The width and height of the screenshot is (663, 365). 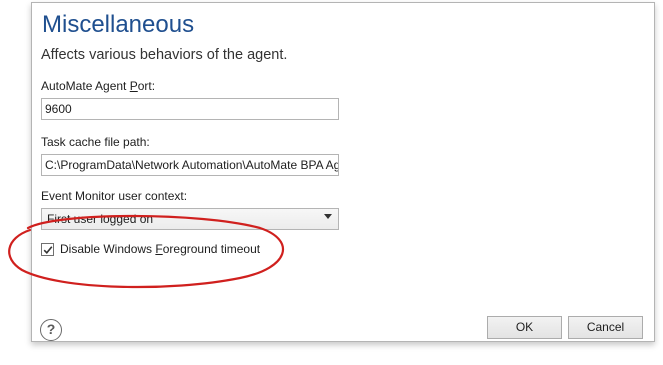 What do you see at coordinates (85, 86) in the screenshot?
I see `agent-port-label-pre: AutoMate Agent` at bounding box center [85, 86].